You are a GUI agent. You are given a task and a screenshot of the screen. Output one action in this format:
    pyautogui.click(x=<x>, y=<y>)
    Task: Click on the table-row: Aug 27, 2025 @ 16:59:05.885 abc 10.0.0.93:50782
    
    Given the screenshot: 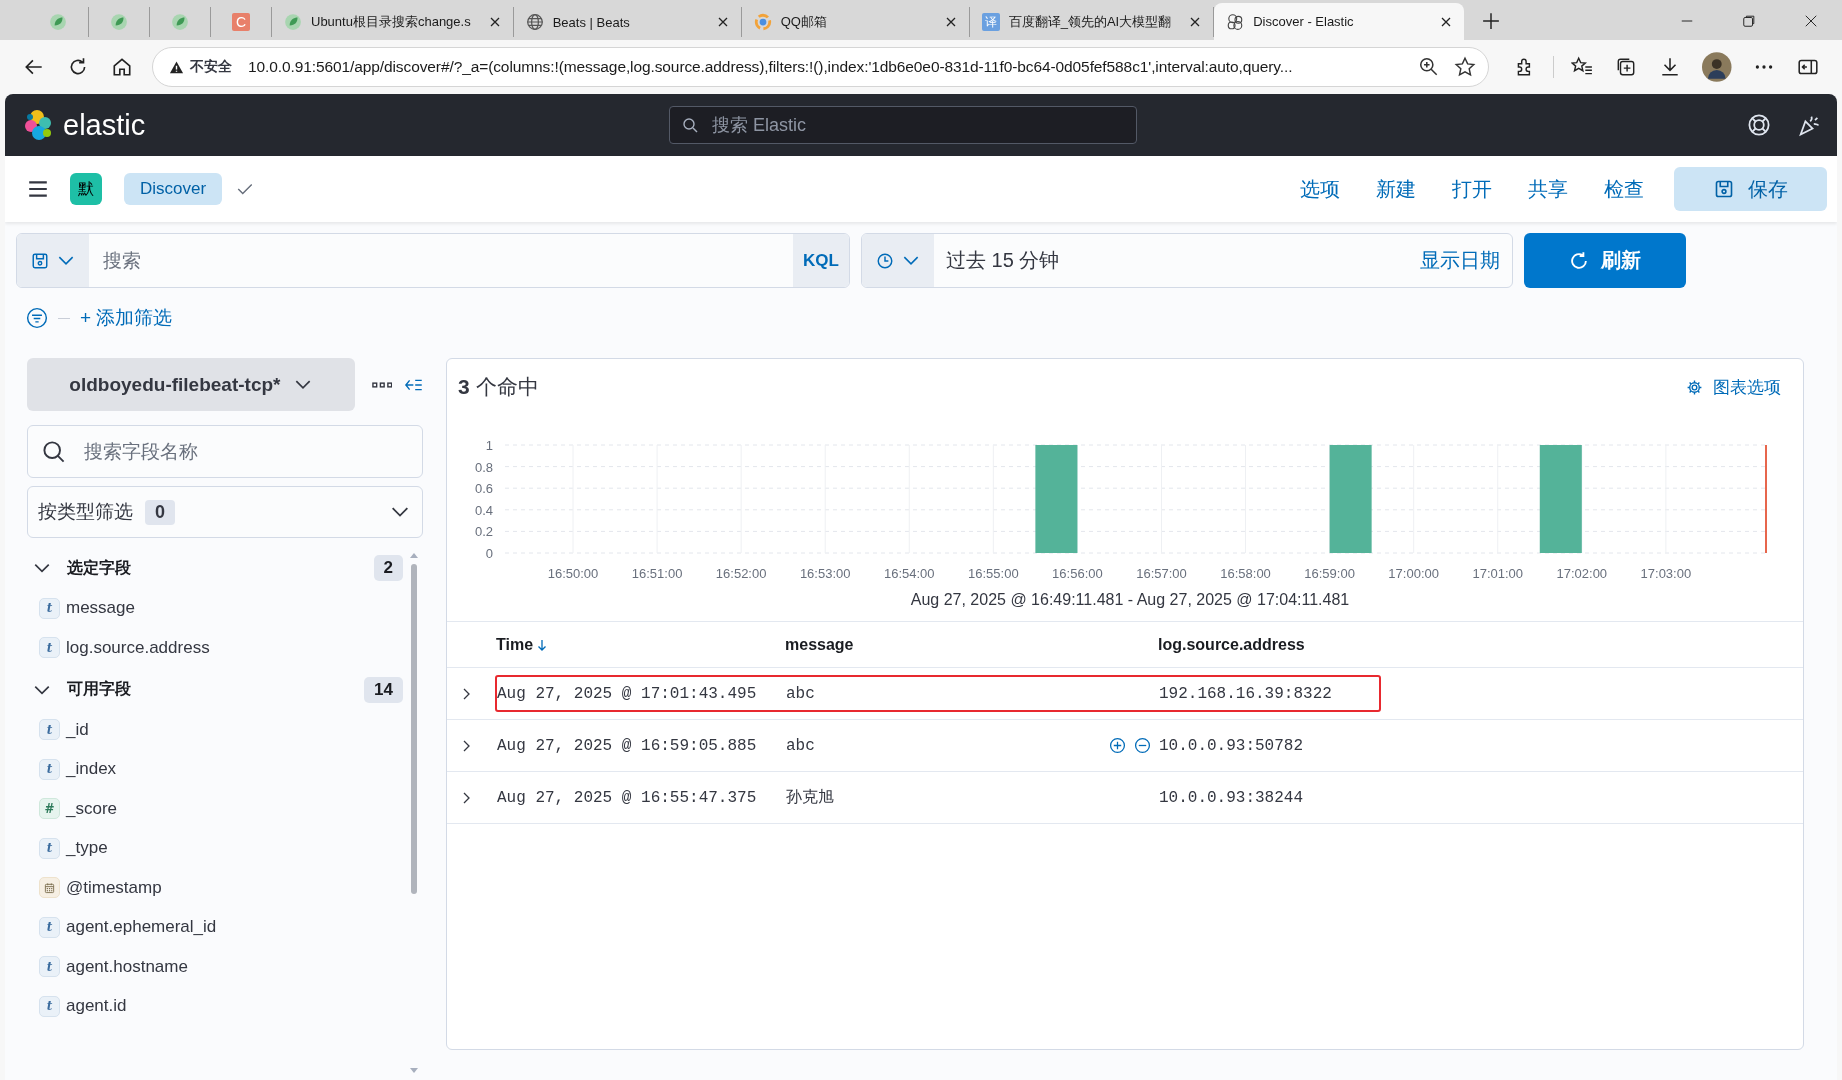 What is the action you would take?
    pyautogui.click(x=1125, y=746)
    